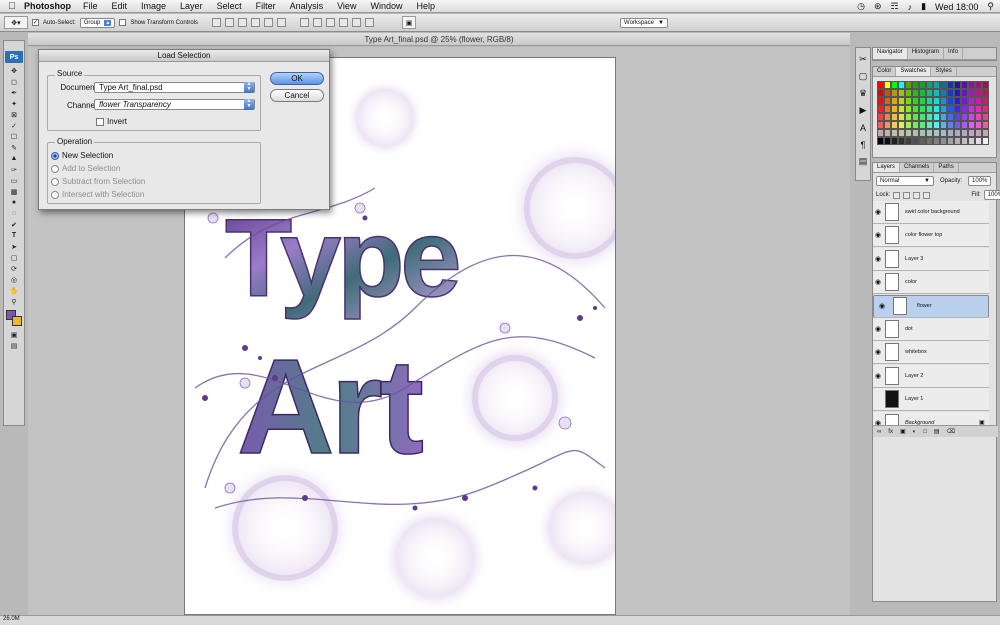 This screenshot has height=625, width=1000. Describe the element at coordinates (931, 329) in the screenshot. I see `layer-row: ◉ dot` at that location.